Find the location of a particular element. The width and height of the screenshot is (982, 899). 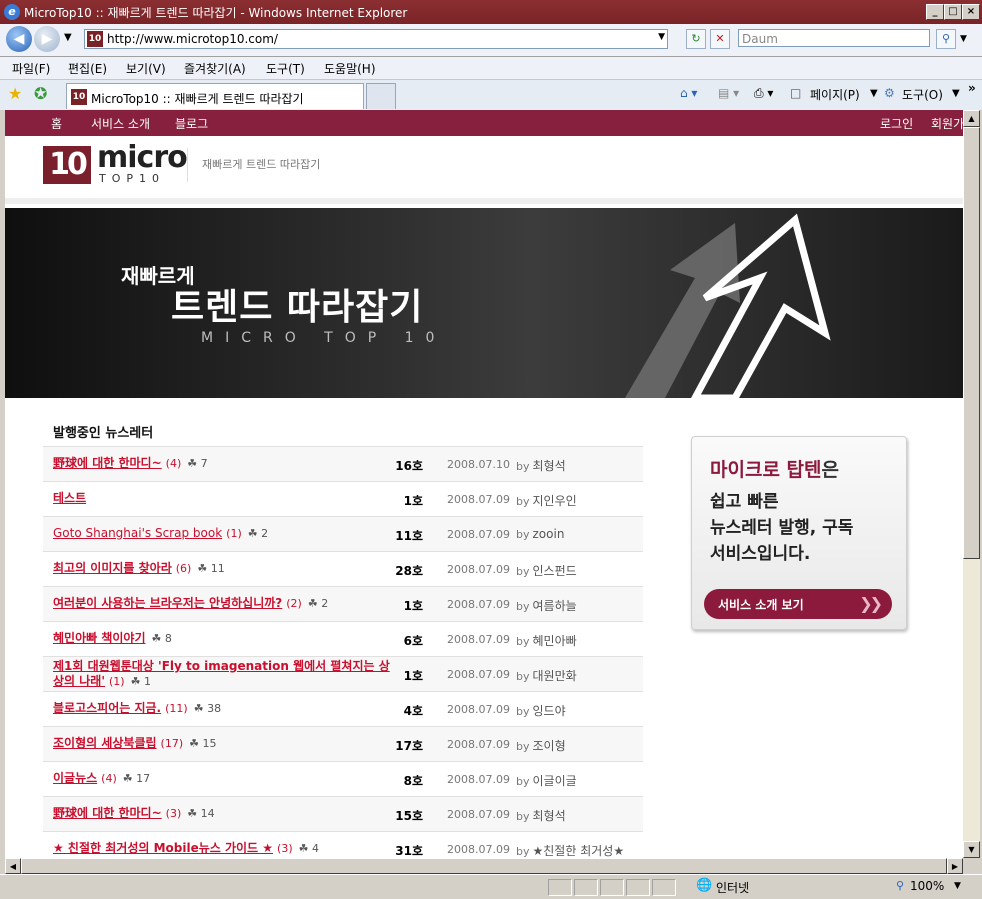

home-icon: ⌂ ▾ is located at coordinates (688, 93).